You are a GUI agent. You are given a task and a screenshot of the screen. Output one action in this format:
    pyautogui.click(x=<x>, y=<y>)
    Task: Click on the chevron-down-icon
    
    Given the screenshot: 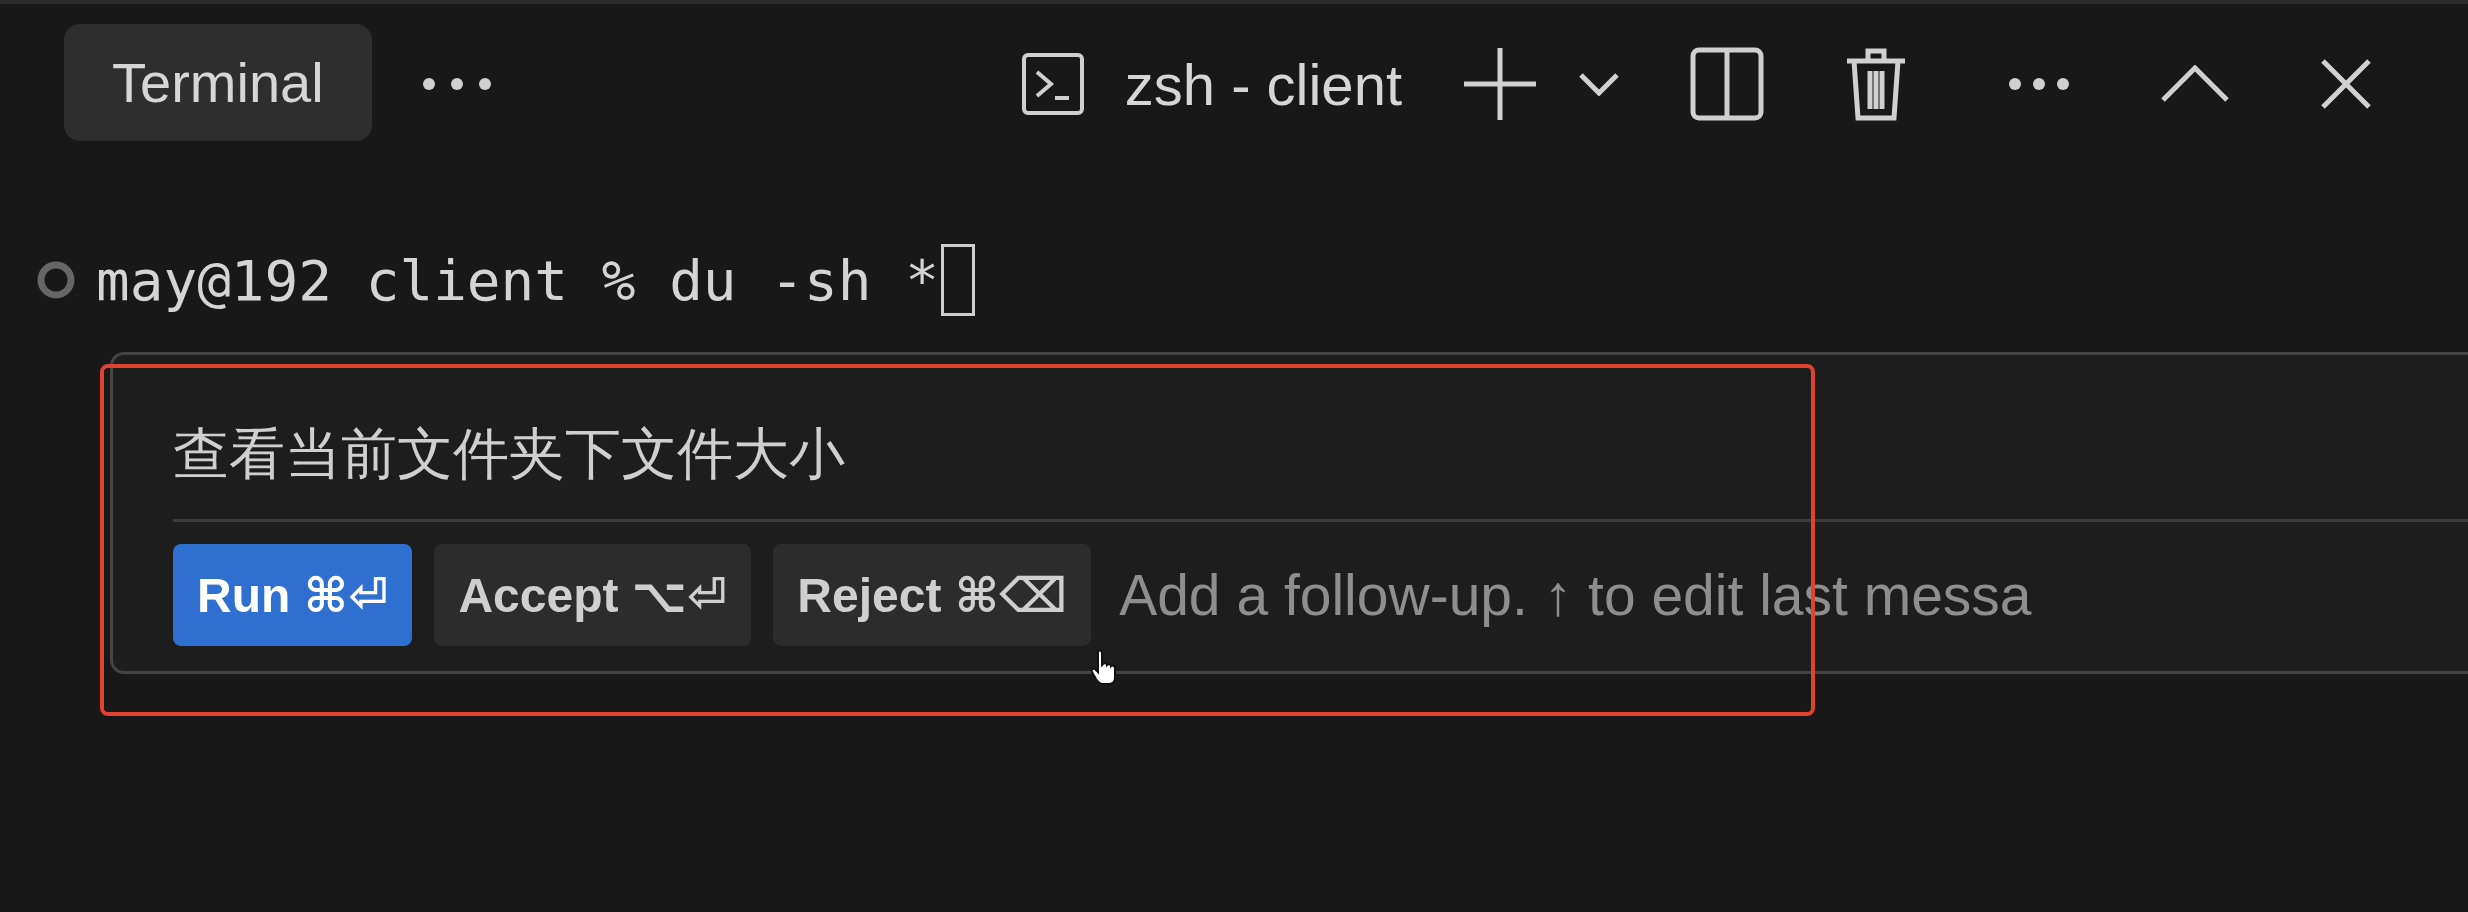 What is the action you would take?
    pyautogui.click(x=1599, y=84)
    